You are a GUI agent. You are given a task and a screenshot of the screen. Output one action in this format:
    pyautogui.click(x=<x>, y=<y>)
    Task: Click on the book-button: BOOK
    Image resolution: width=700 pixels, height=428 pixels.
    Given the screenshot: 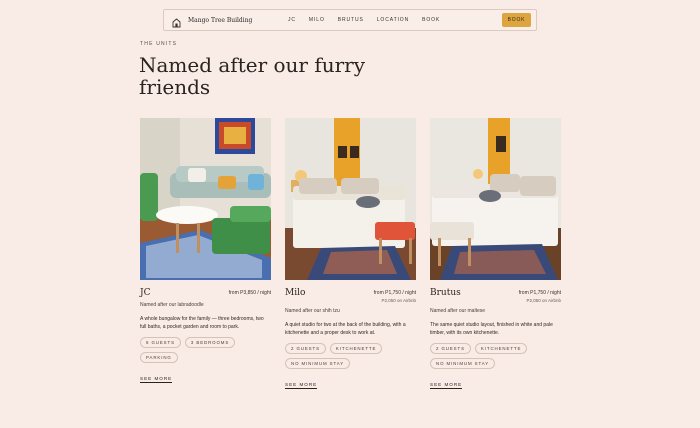 What is the action you would take?
    pyautogui.click(x=516, y=20)
    